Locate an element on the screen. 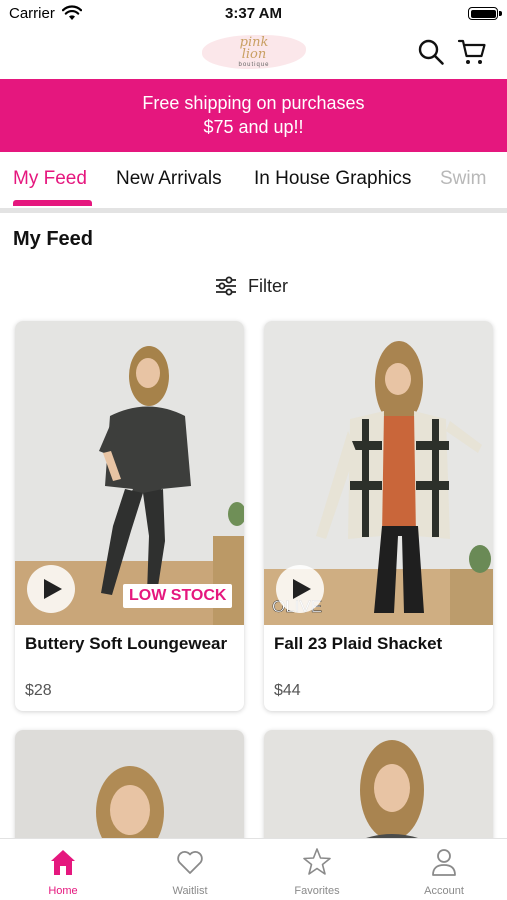  nav-favorites: Favorites is located at coordinates (317, 869).